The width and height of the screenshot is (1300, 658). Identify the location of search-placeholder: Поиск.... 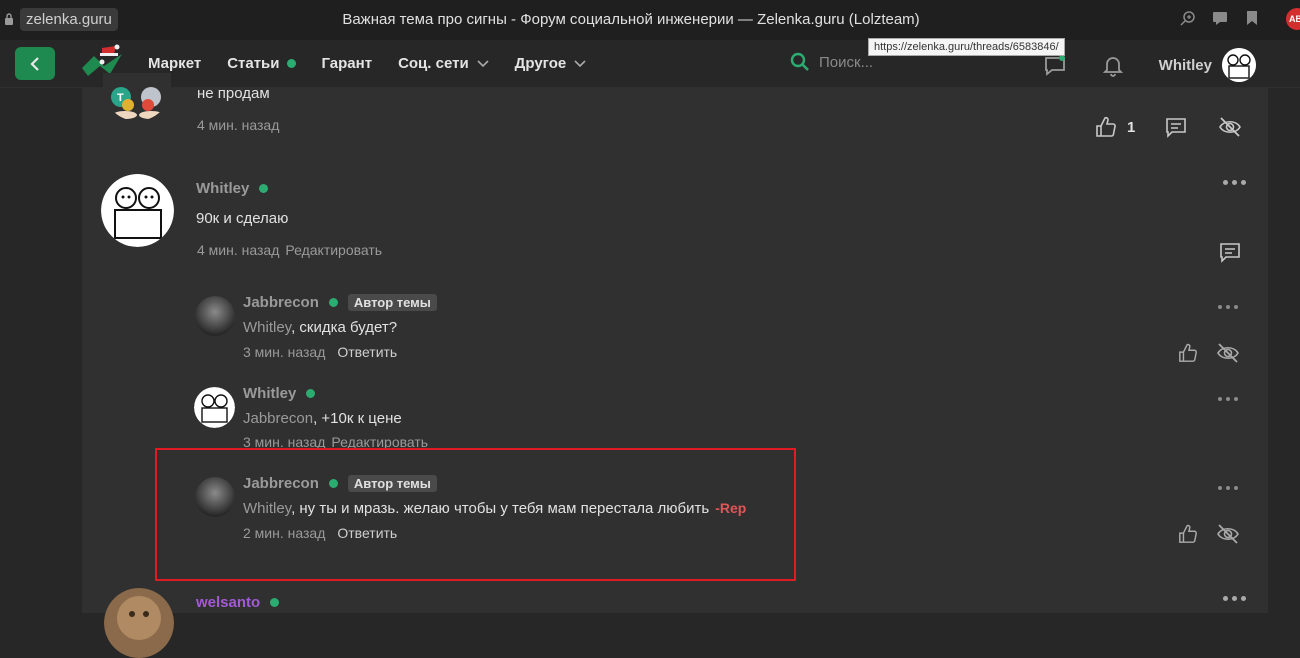
(846, 62).